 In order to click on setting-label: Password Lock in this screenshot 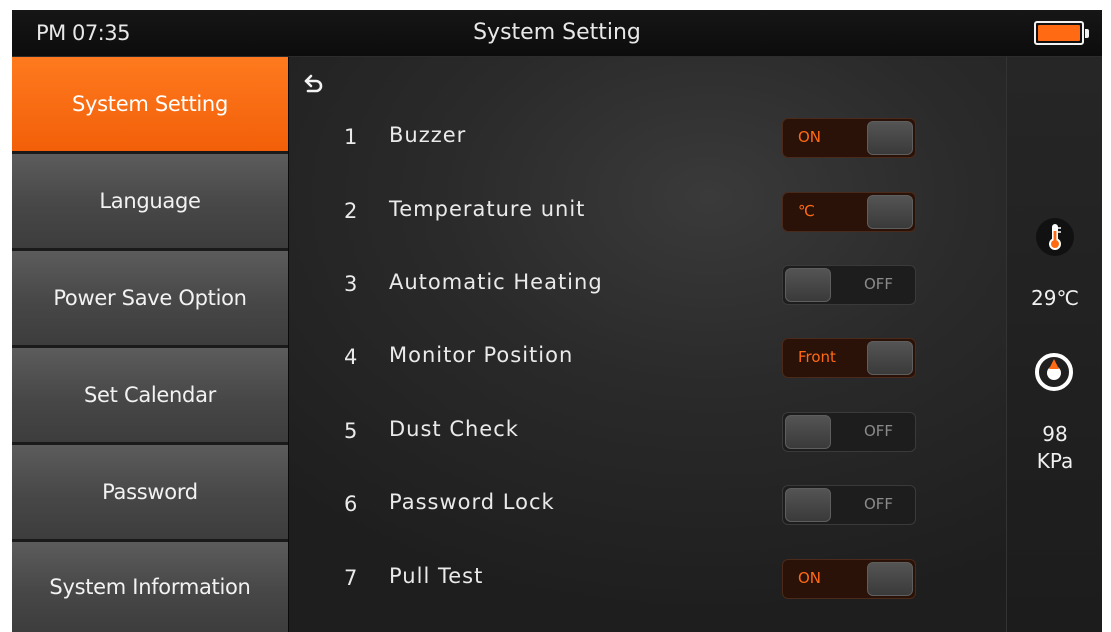, I will do `click(472, 502)`.